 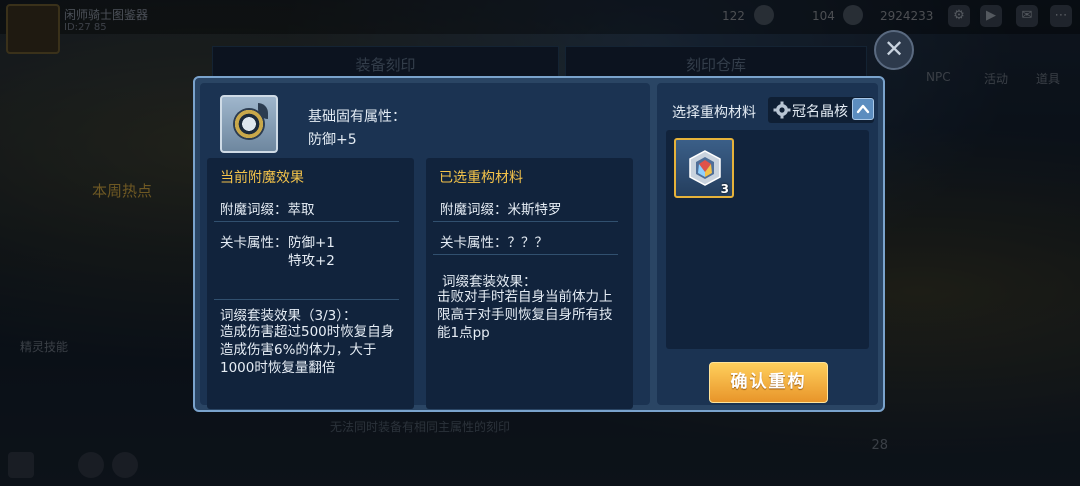 I want to click on selected-material-heading: 已选重构材料, so click(x=481, y=178).